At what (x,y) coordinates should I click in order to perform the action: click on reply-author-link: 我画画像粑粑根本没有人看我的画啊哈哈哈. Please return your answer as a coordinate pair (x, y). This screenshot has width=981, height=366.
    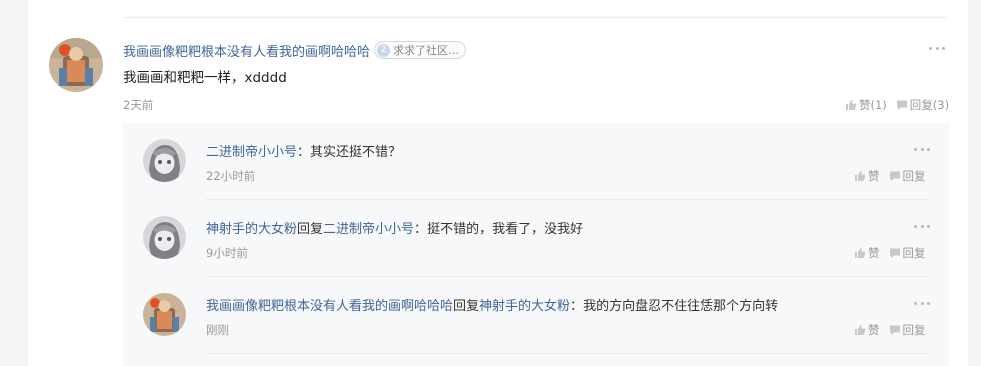
    Looking at the image, I should click on (329, 306).